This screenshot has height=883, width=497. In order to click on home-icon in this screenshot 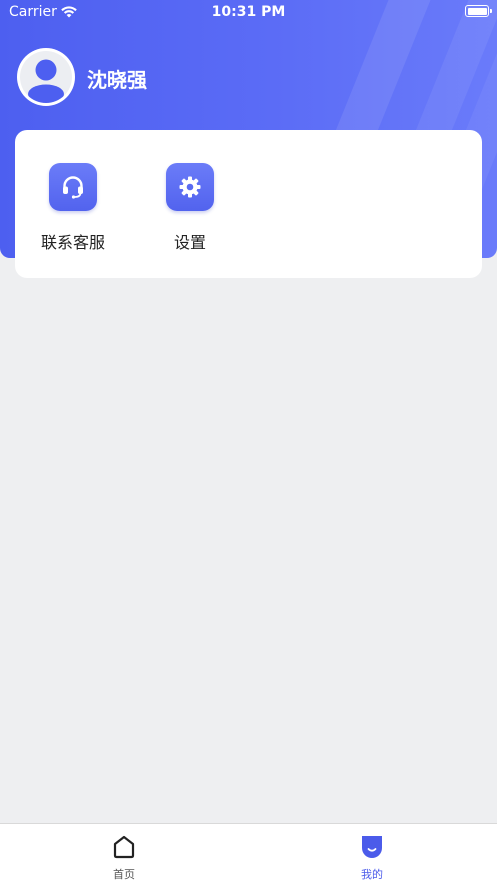, I will do `click(124, 847)`.